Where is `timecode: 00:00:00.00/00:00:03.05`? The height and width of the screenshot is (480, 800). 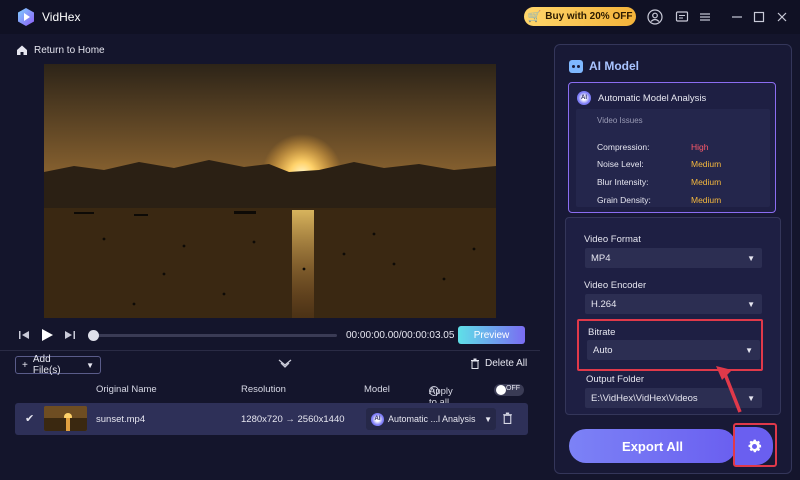
timecode: 00:00:00.00/00:00:03.05 is located at coordinates (400, 335).